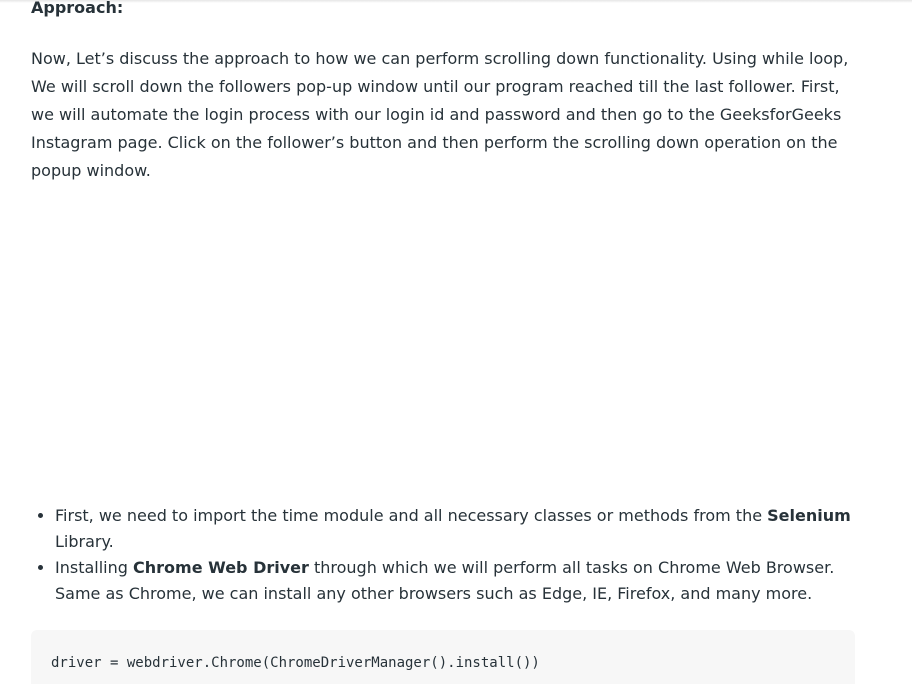  What do you see at coordinates (221, 567) in the screenshot?
I see `list-item-bold: Chrome Web Driver` at bounding box center [221, 567].